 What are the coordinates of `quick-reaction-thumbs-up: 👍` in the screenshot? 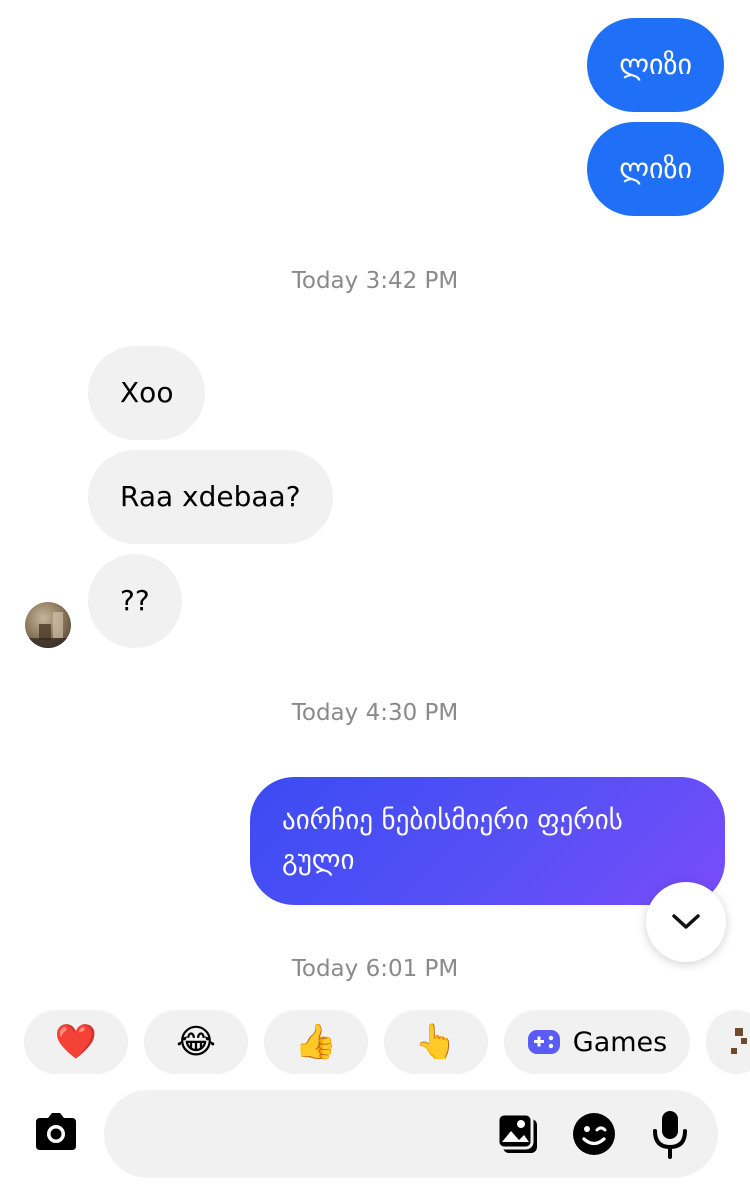 It's located at (316, 1042).